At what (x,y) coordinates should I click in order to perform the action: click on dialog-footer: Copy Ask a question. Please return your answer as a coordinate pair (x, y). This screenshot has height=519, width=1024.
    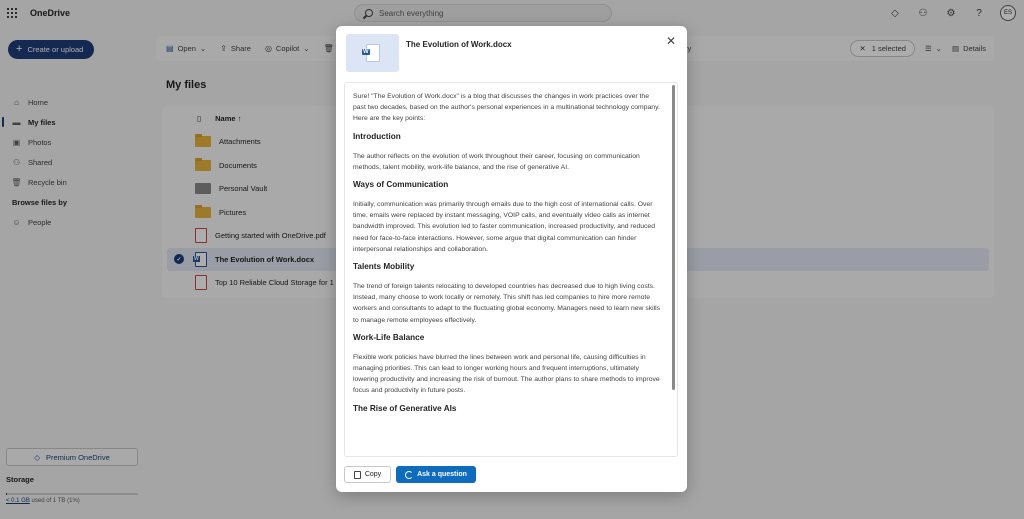
    Looking at the image, I should click on (410, 474).